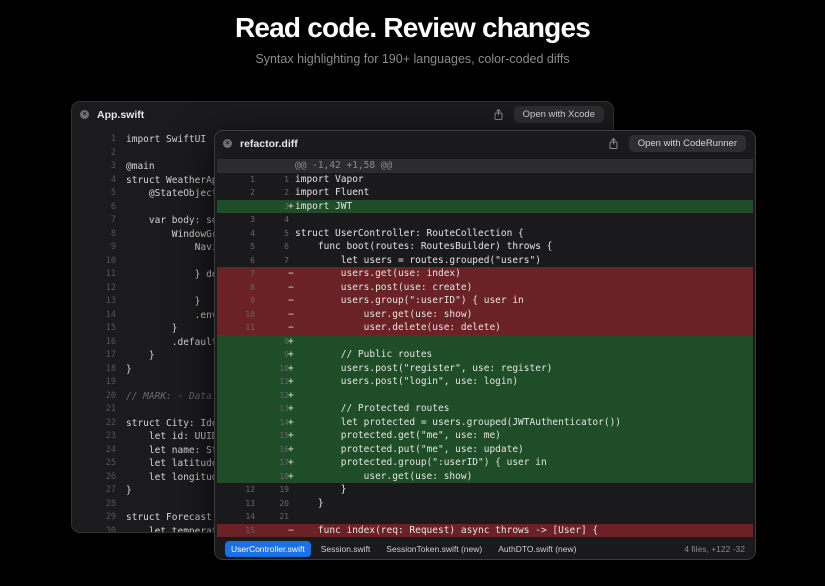 This screenshot has width=825, height=586. Describe the element at coordinates (485, 490) in the screenshot. I see `diff-line-ctx: 12 19 }` at that location.